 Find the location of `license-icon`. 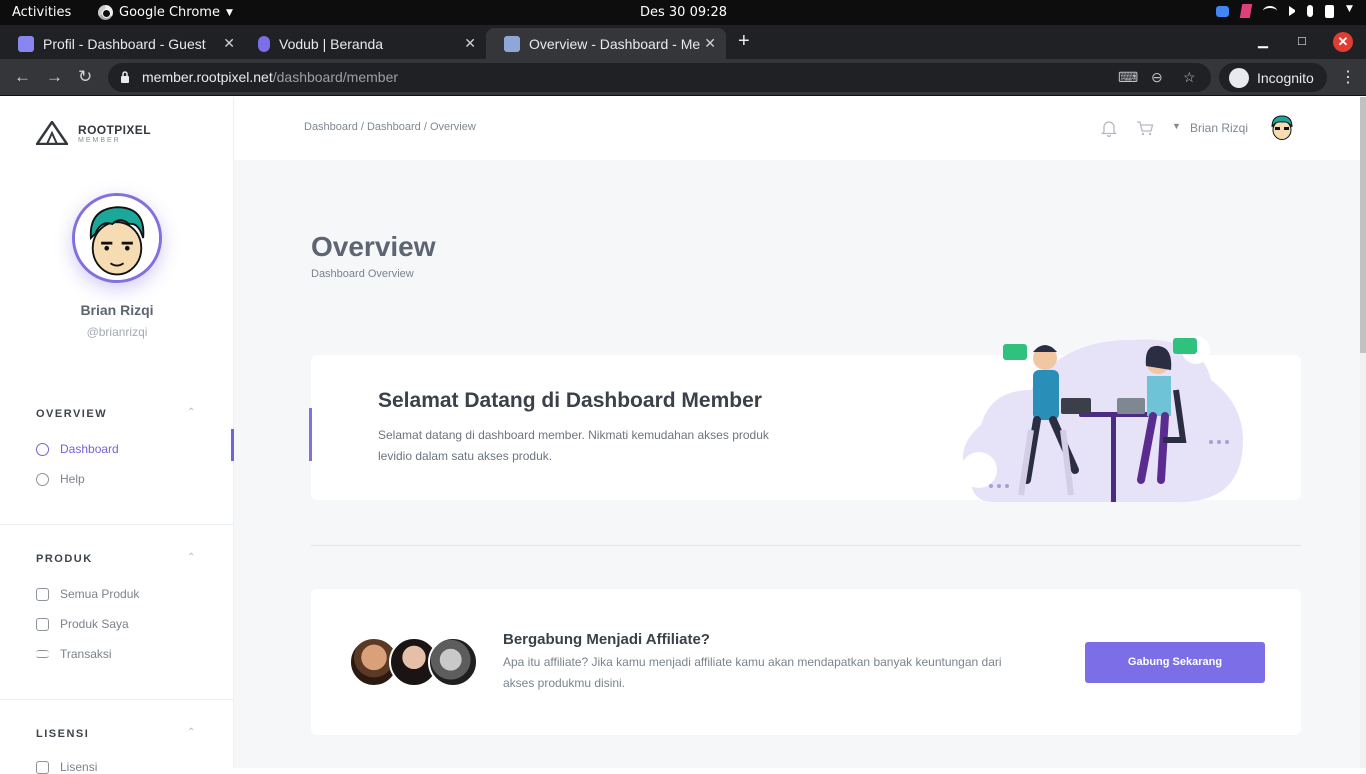

license-icon is located at coordinates (42, 767).